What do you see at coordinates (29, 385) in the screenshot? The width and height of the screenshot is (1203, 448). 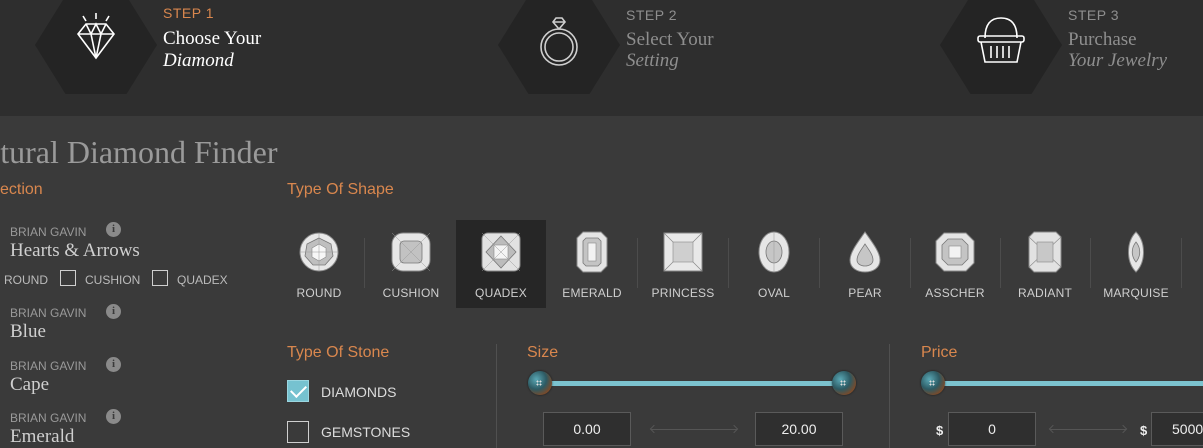 I see `collection-cape: Cape` at bounding box center [29, 385].